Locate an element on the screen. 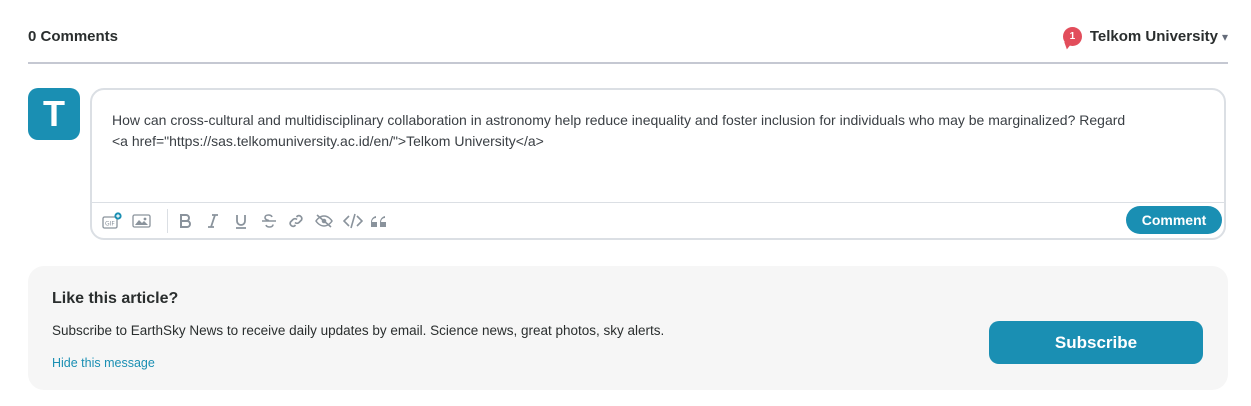  svg-text: GIF is located at coordinates (110, 224).